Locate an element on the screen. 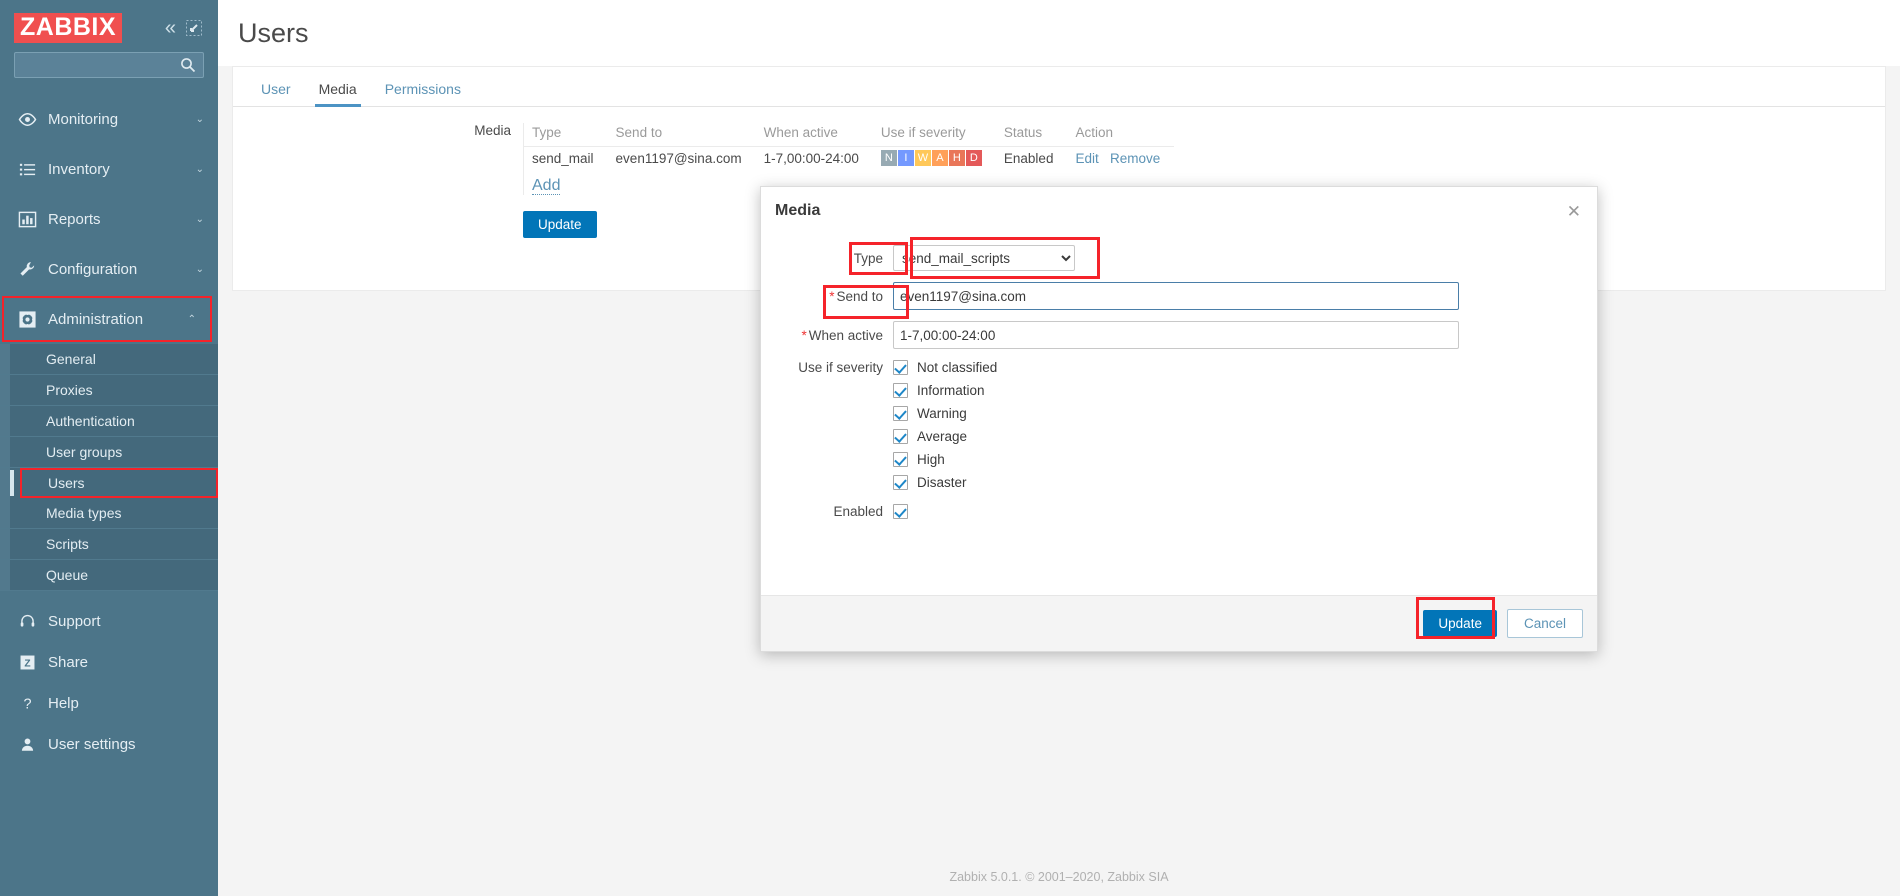 Image resolution: width=1900 pixels, height=896 pixels. search-icon is located at coordinates (188, 67).